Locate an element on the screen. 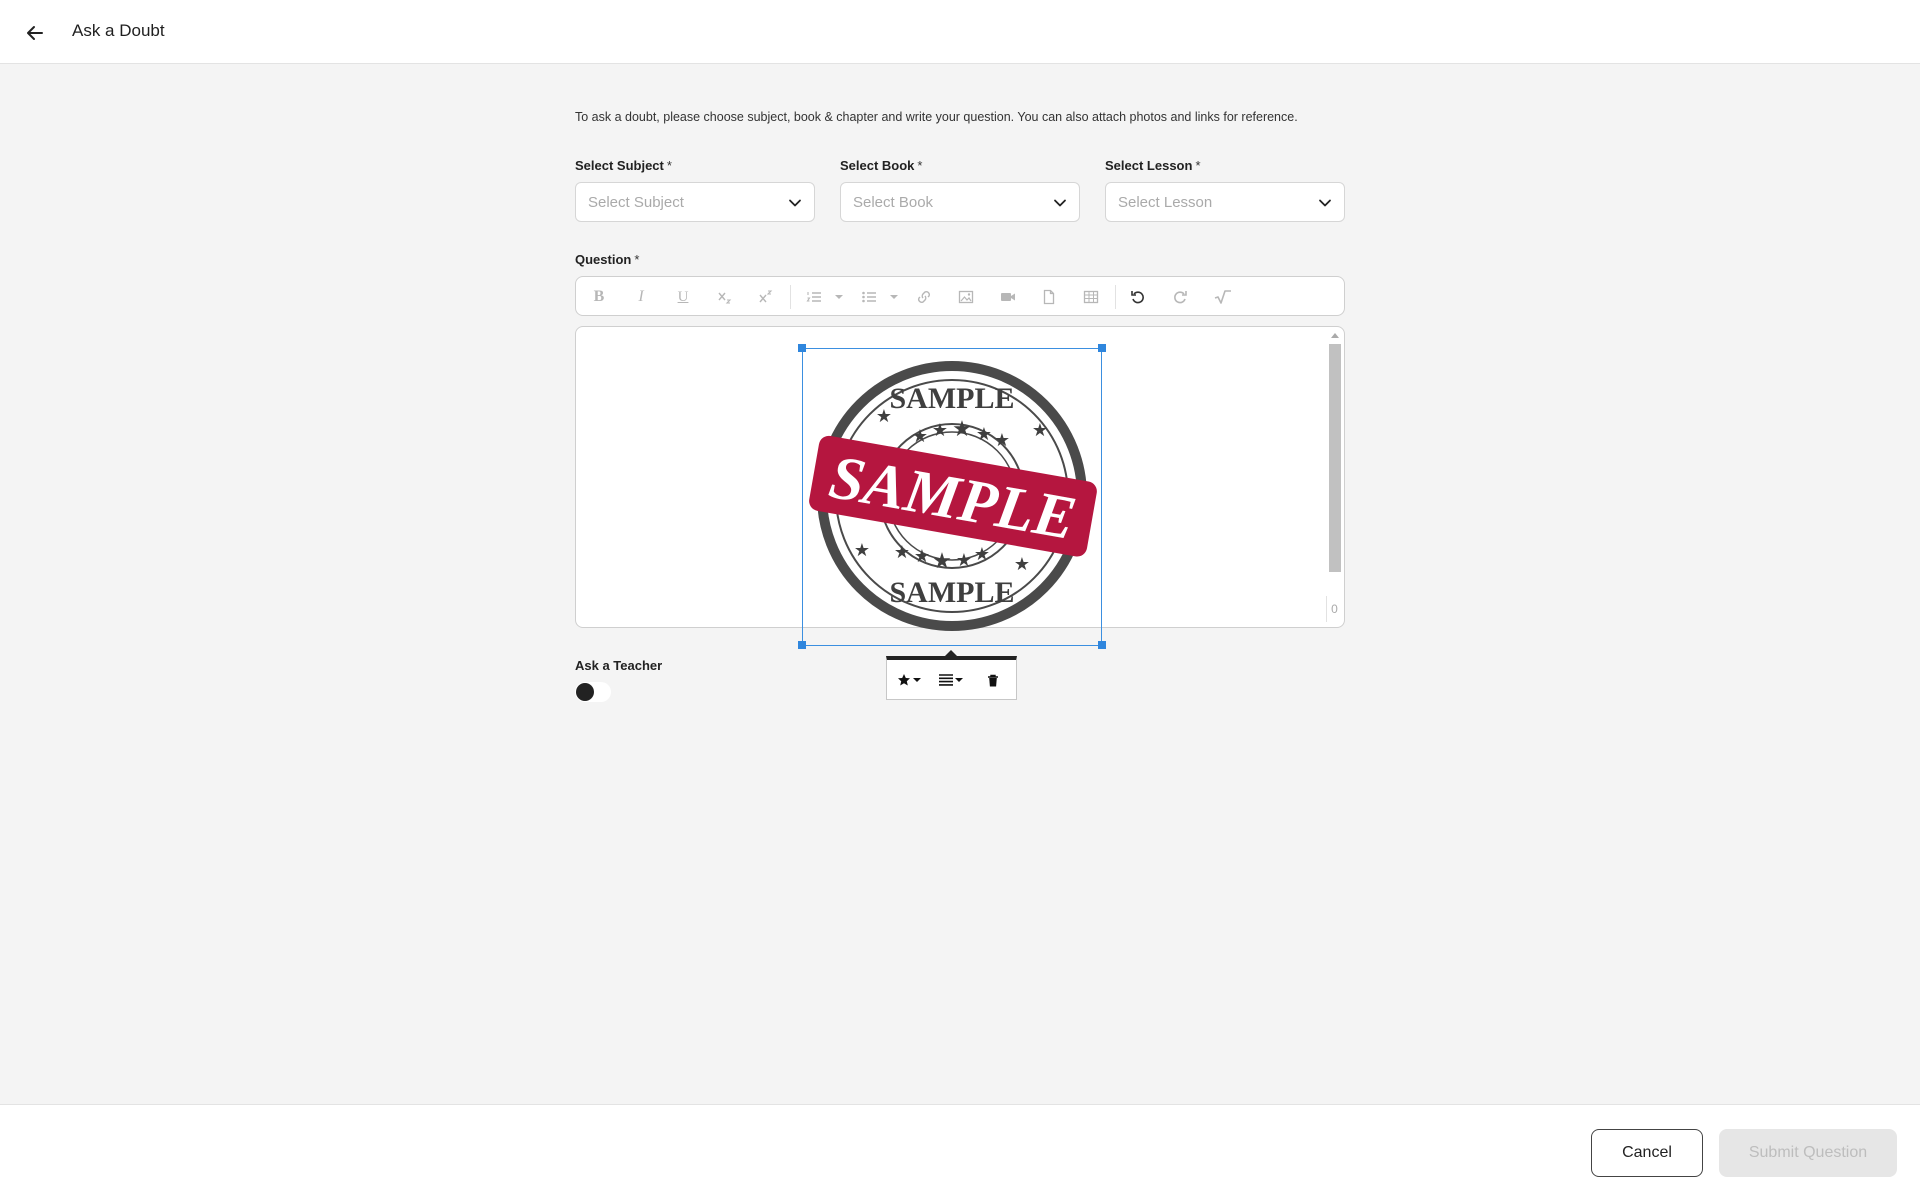 This screenshot has width=1920, height=1200. superscript-button is located at coordinates (766, 297).